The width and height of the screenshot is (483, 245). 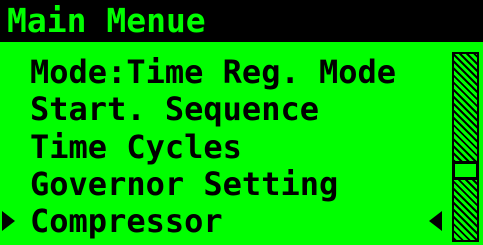 I want to click on scrollbar, so click(x=465, y=147).